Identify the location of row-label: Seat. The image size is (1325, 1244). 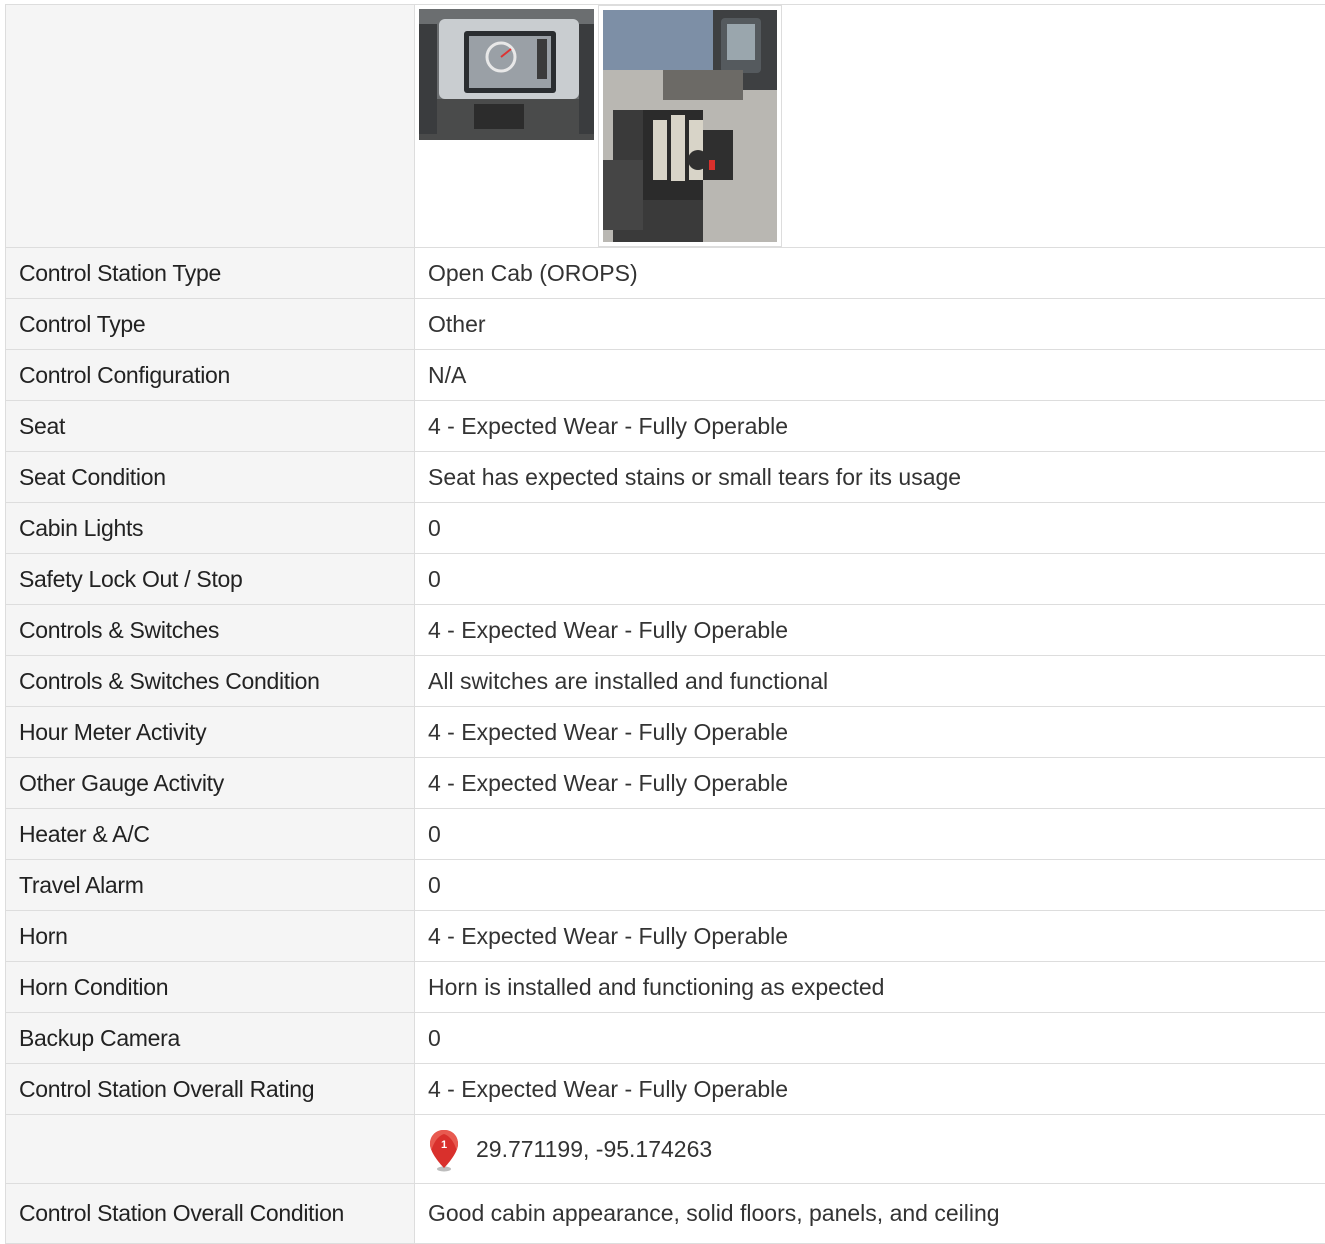
(210, 426).